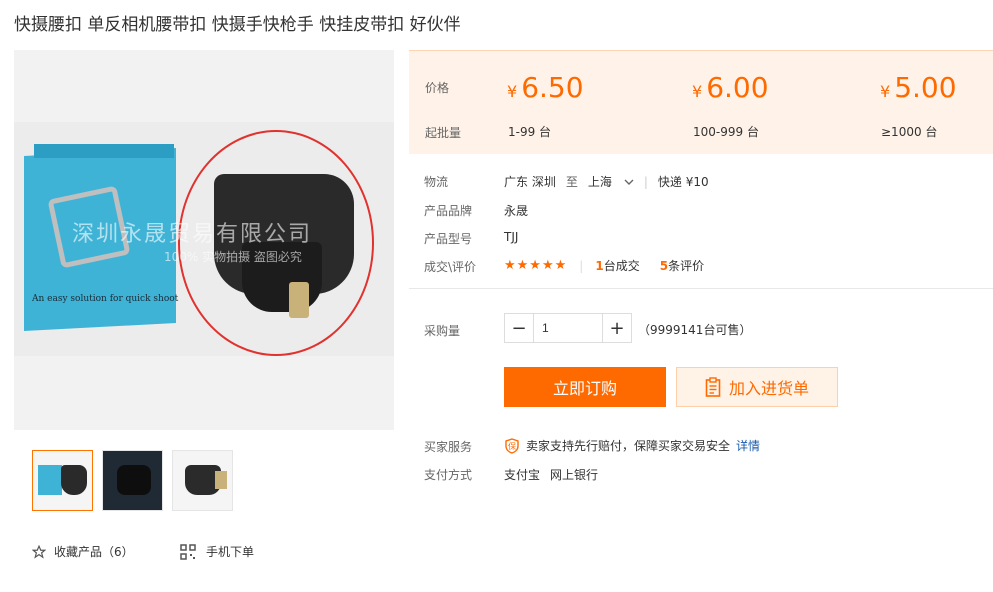 The height and width of the screenshot is (592, 993). Describe the element at coordinates (522, 475) in the screenshot. I see `payment-alipay: 支付宝` at that location.